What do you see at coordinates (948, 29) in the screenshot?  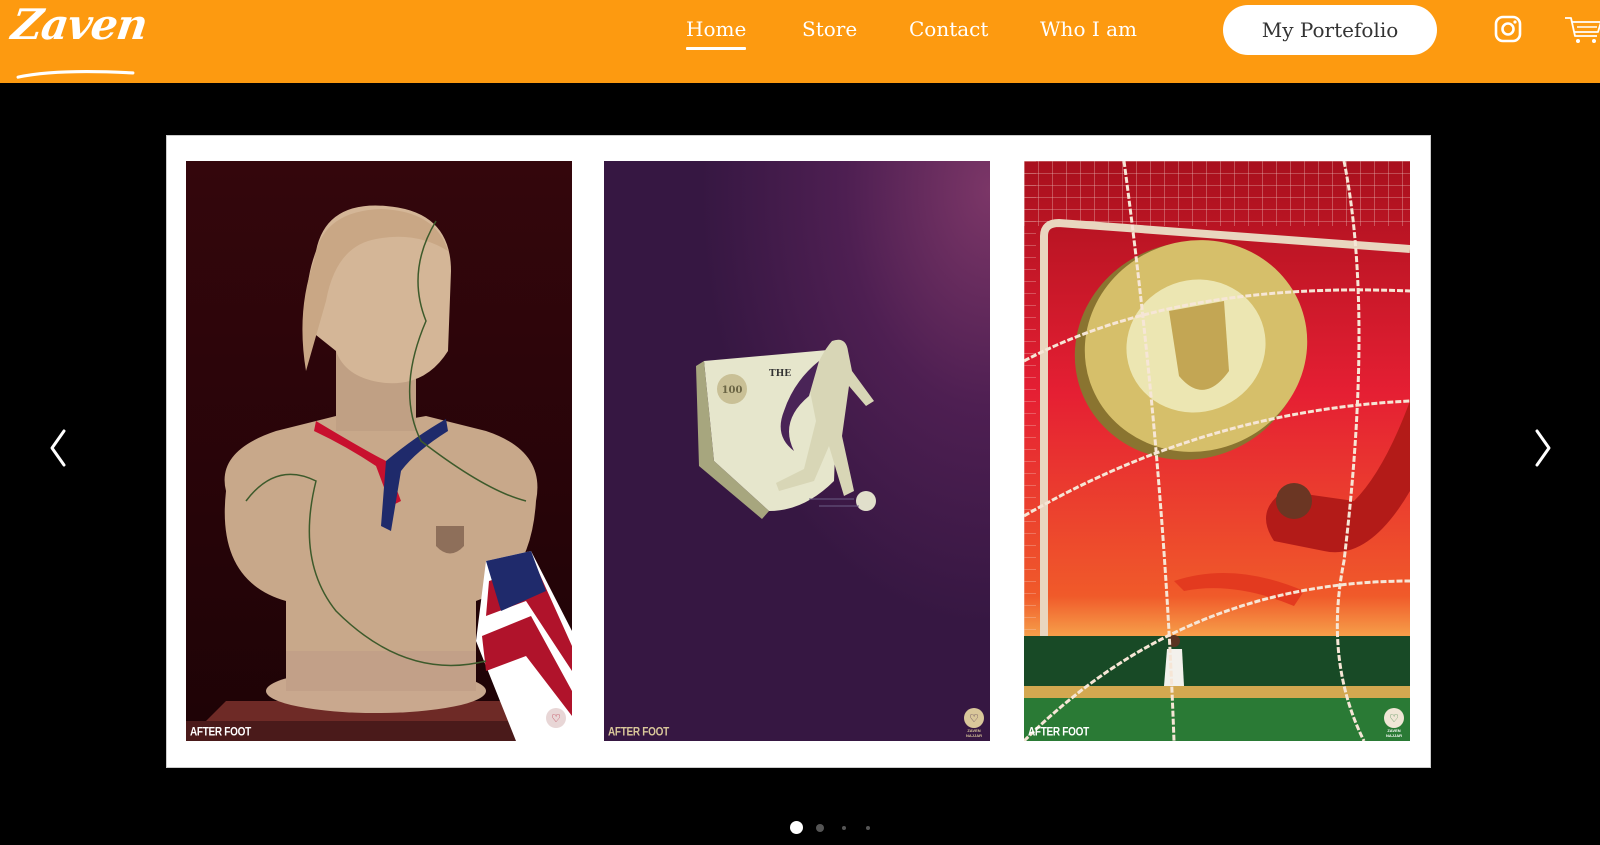 I see `nav-contact: Contact` at bounding box center [948, 29].